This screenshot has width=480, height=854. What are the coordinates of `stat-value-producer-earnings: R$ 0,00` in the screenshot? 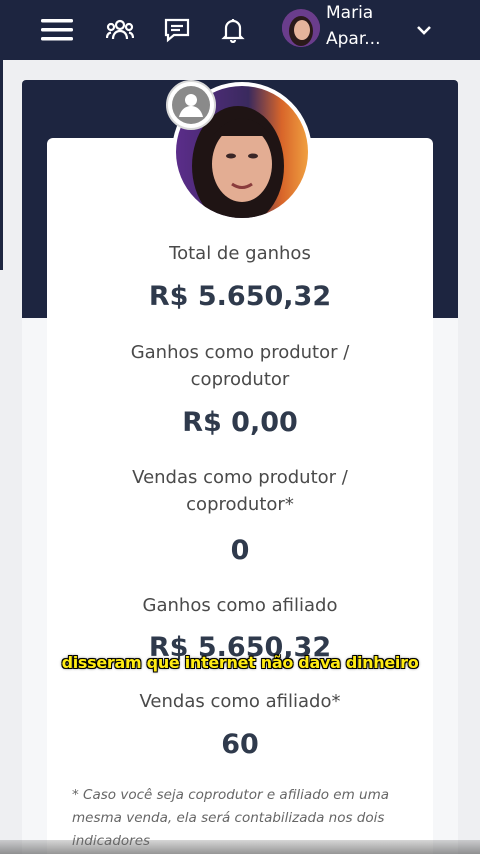 It's located at (240, 422).